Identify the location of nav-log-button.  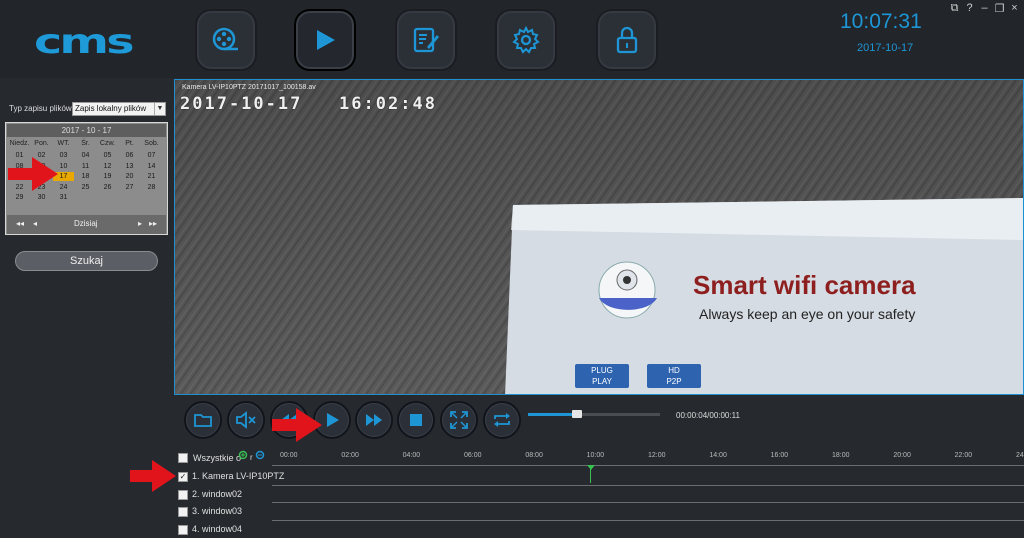
(426, 40).